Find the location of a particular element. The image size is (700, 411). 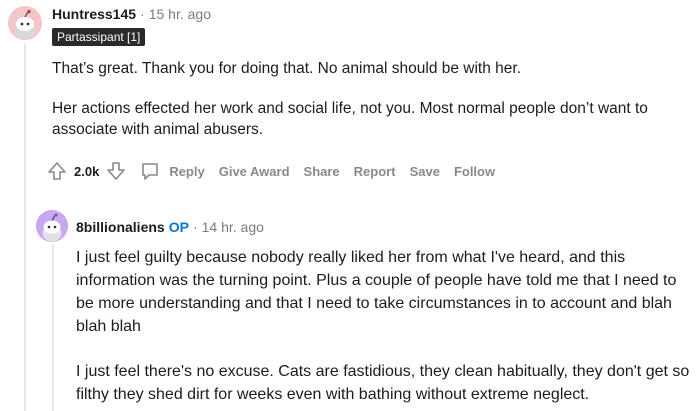

reply-button: Reply is located at coordinates (171, 171).